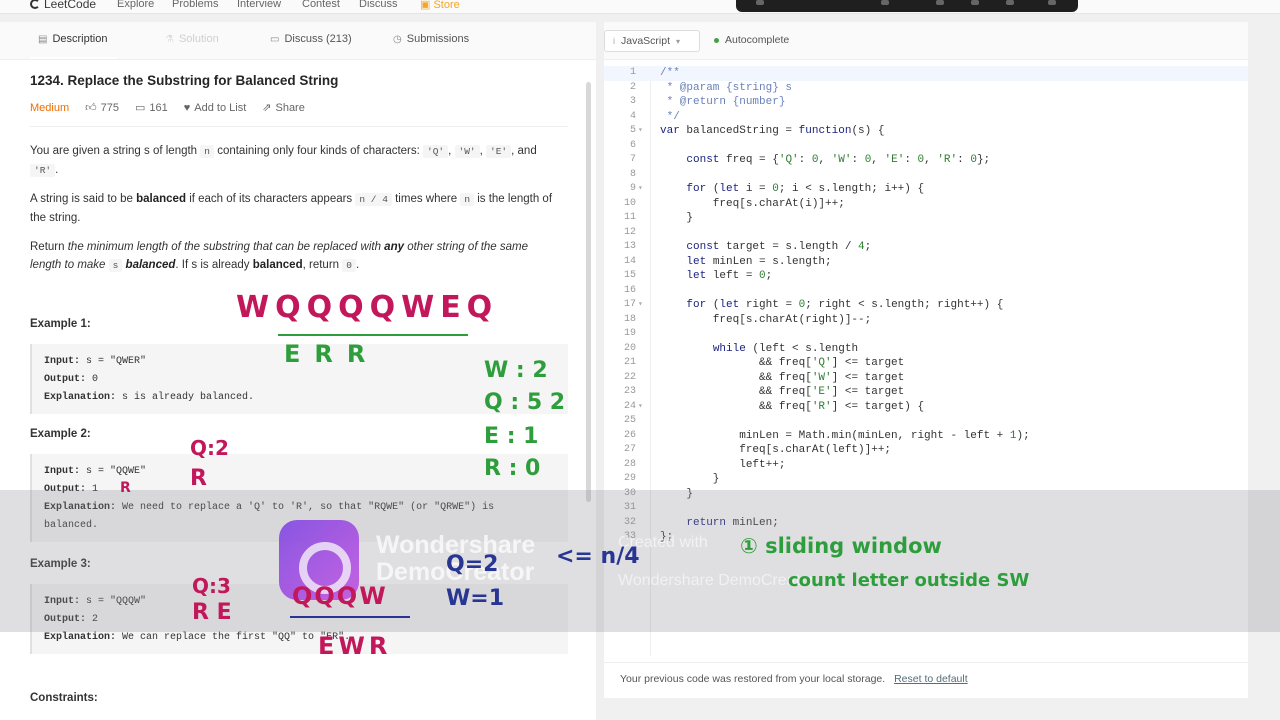  What do you see at coordinates (74, 46) in the screenshot?
I see `tab-description: ▤ Description` at bounding box center [74, 46].